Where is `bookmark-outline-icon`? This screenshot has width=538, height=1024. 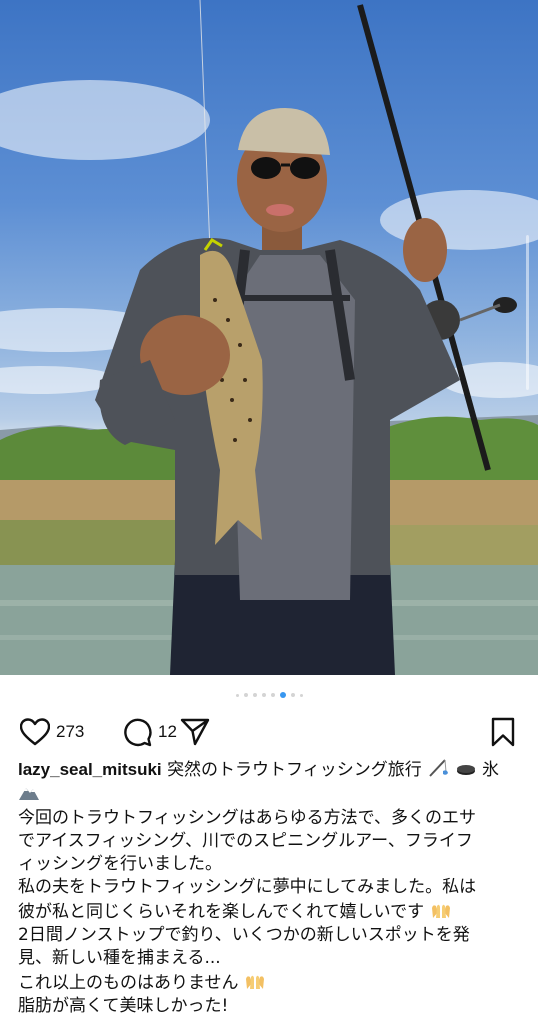 bookmark-outline-icon is located at coordinates (503, 732).